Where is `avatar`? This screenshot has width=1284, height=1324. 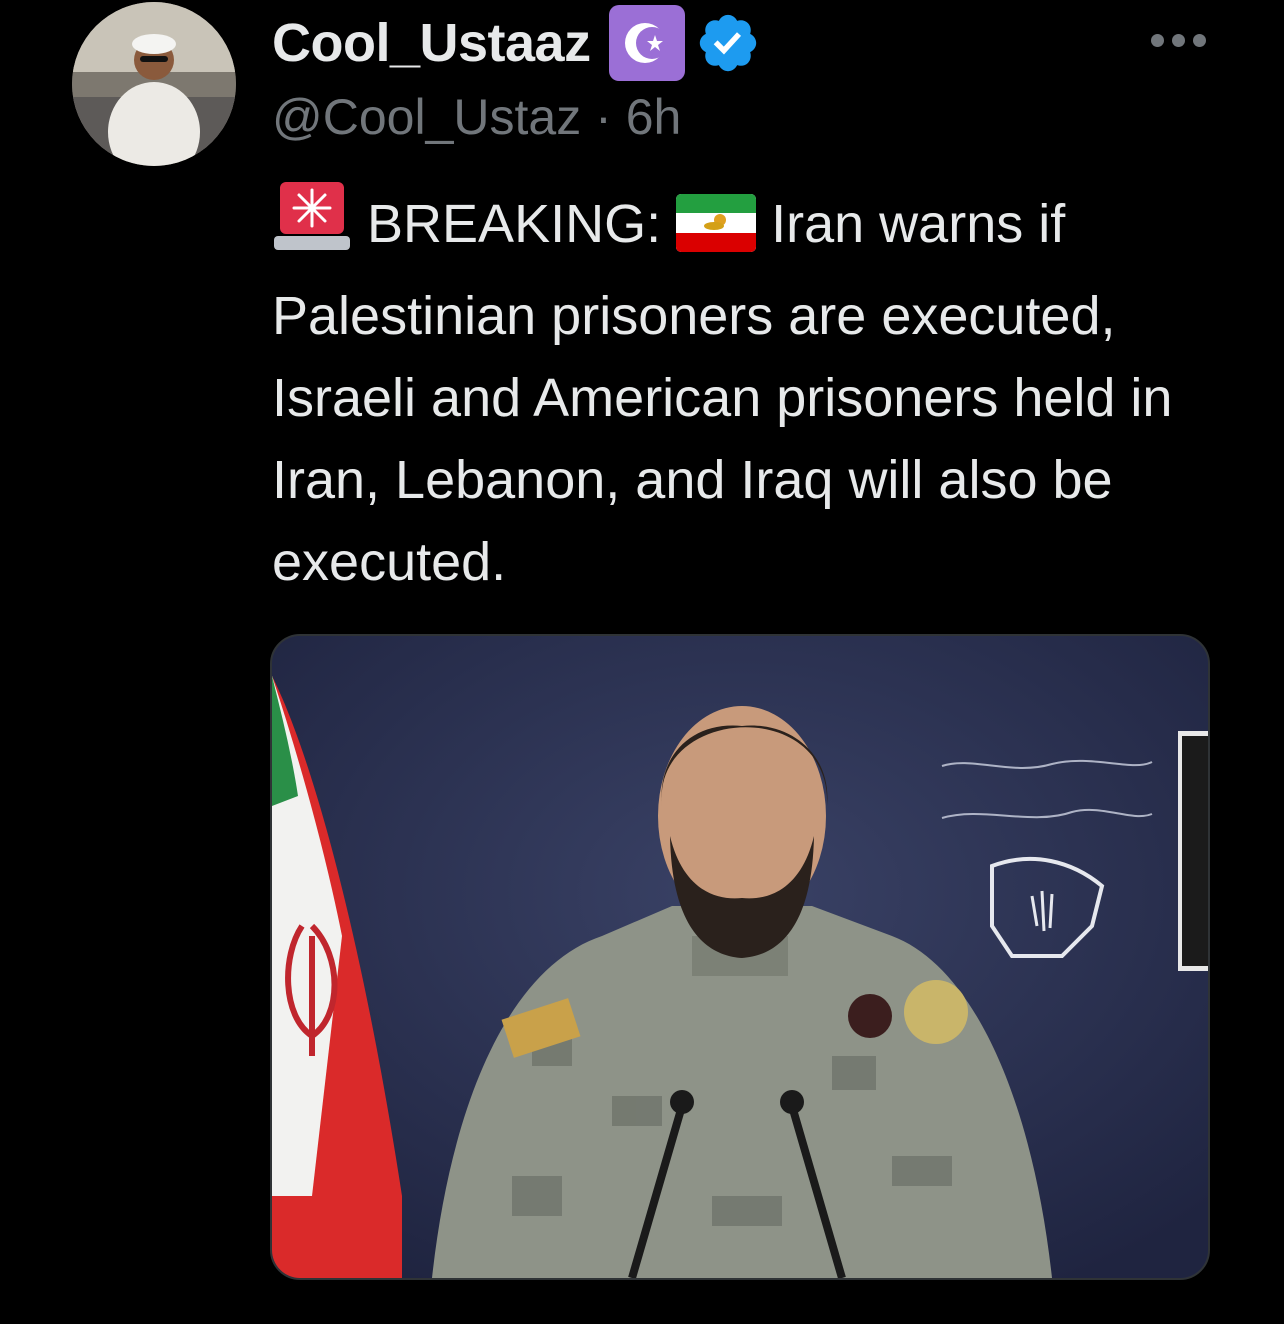 avatar is located at coordinates (154, 84).